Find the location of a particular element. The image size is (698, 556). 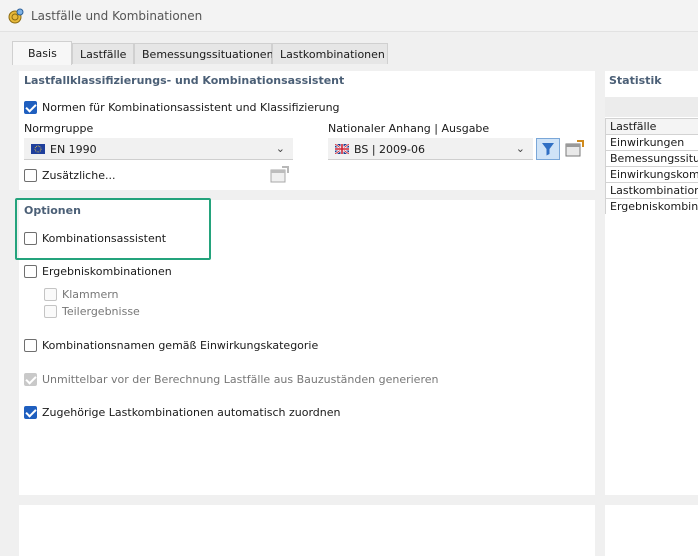

bauzustaende-checkbox is located at coordinates (30, 379).